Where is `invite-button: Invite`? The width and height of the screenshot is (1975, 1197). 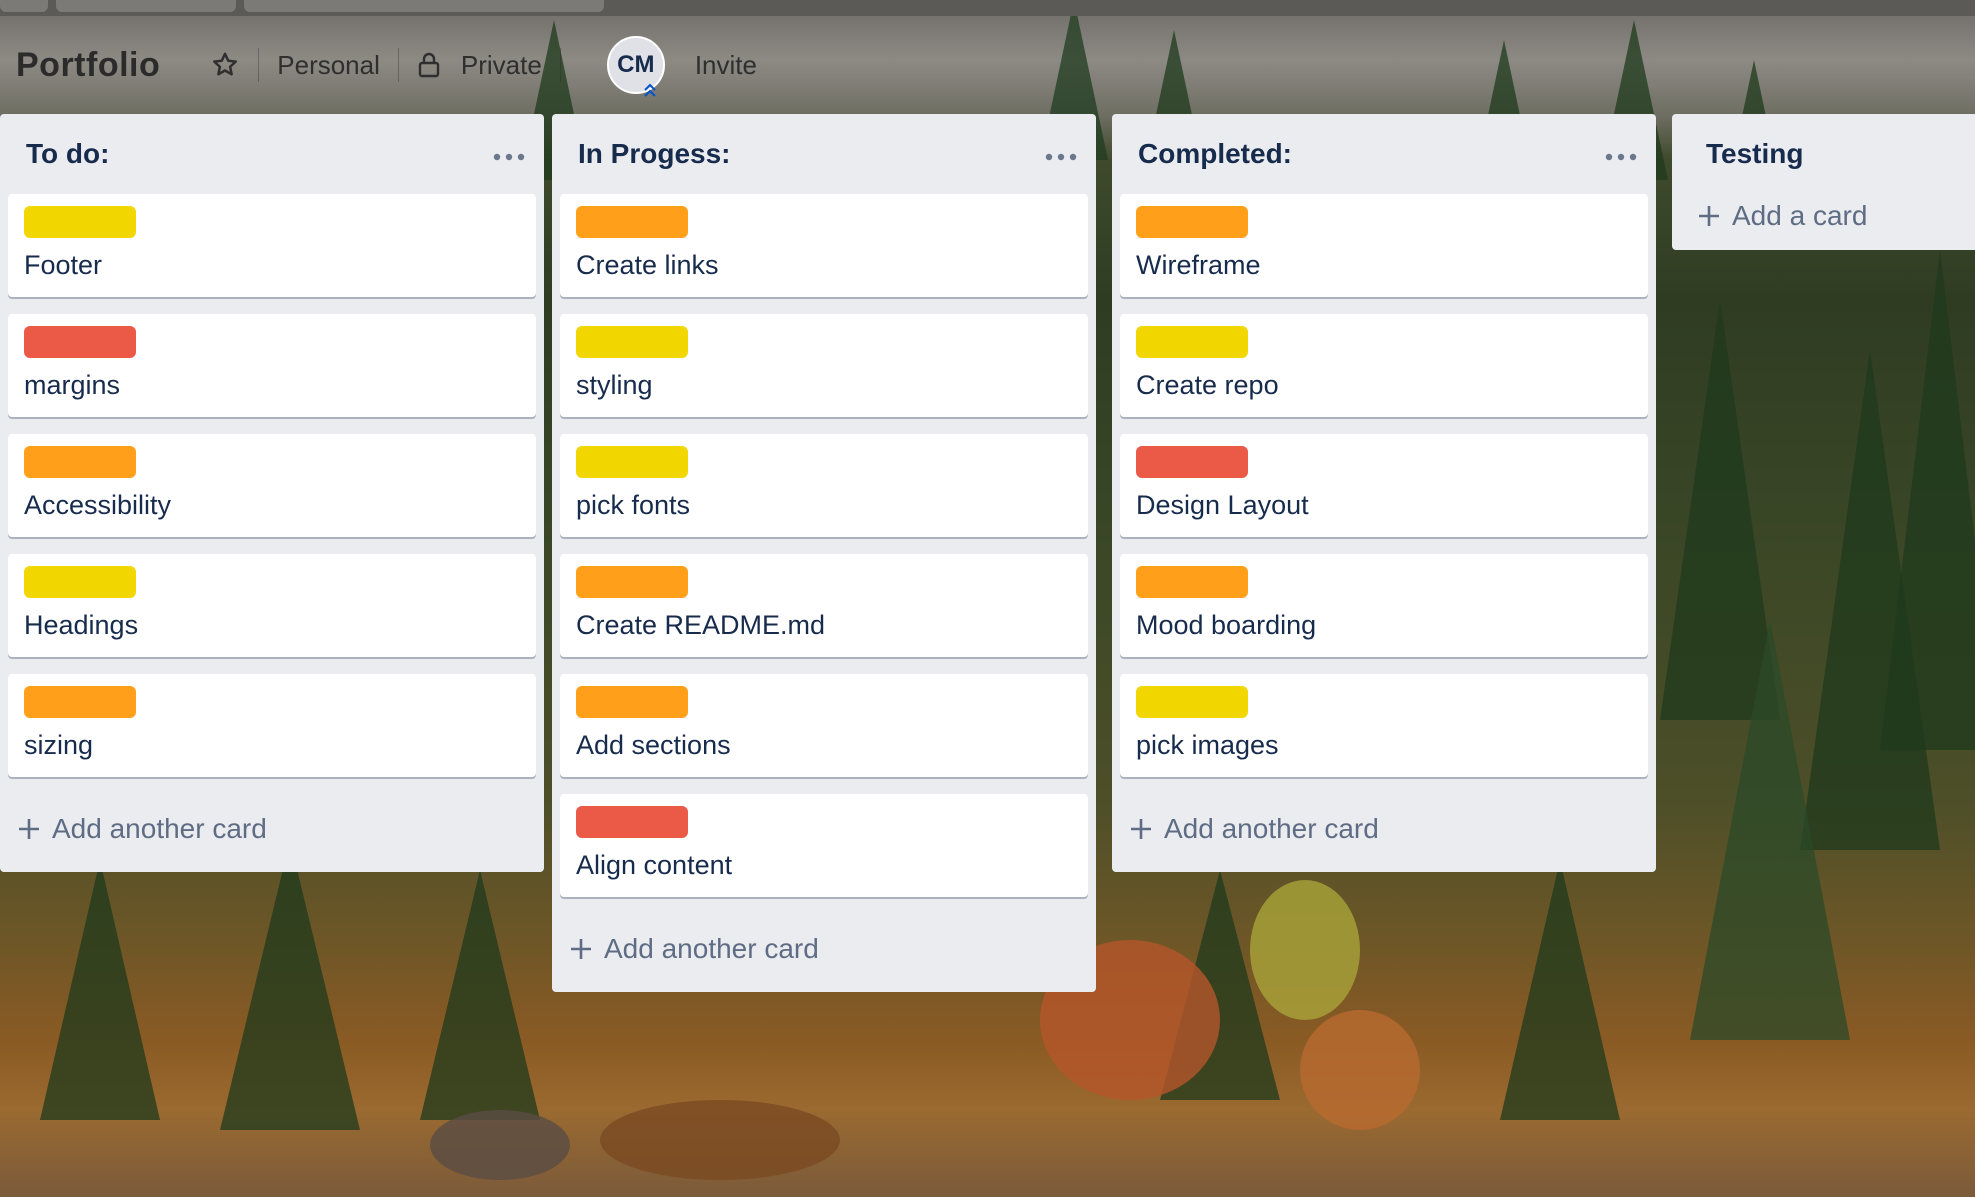
invite-button: Invite is located at coordinates (726, 65).